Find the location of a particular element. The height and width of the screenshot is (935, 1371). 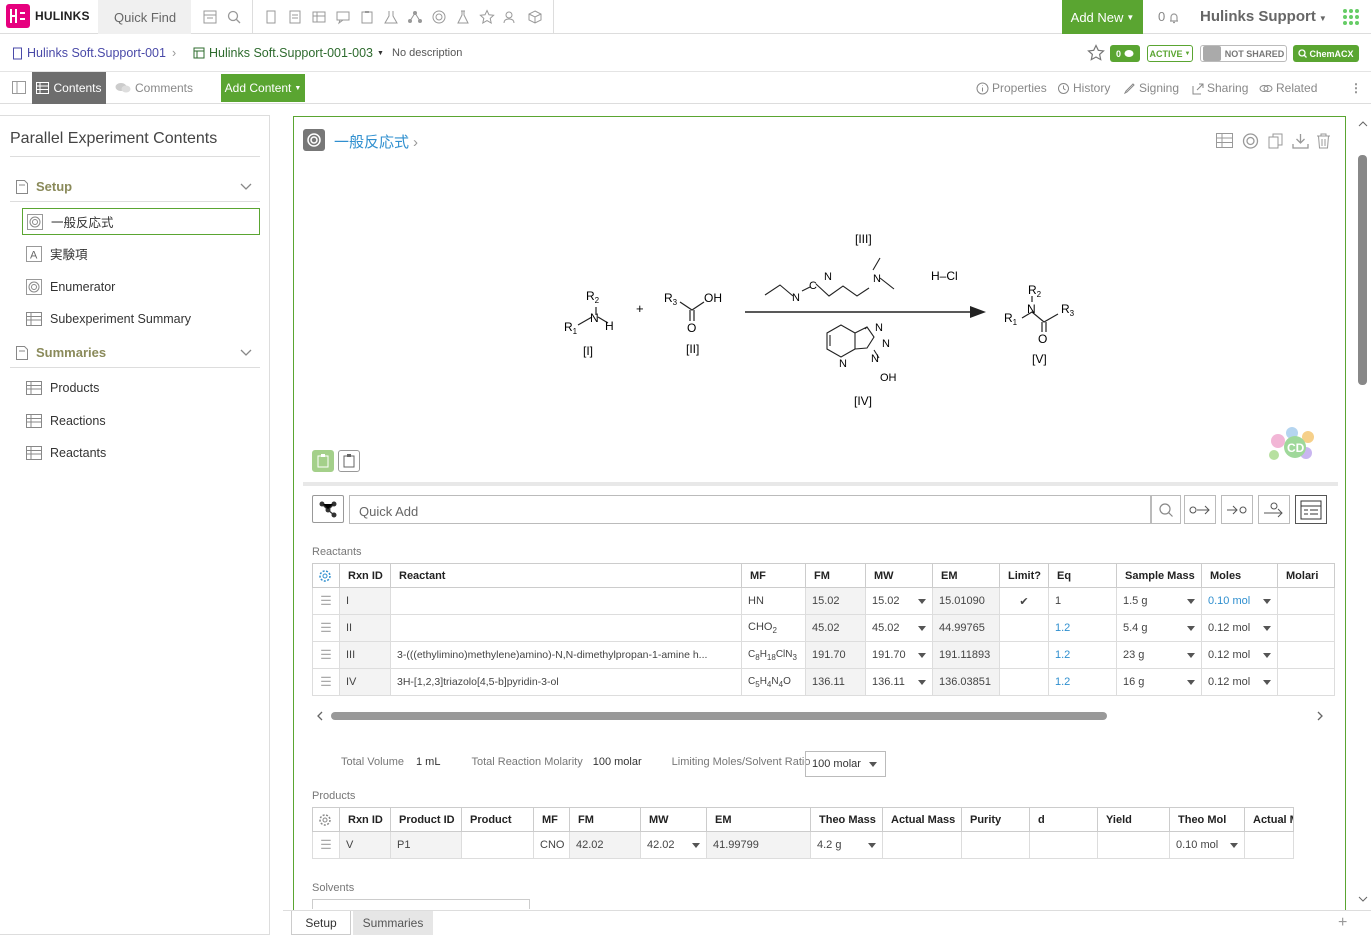

item-general-reaction: 一般反応式 is located at coordinates (141, 221).